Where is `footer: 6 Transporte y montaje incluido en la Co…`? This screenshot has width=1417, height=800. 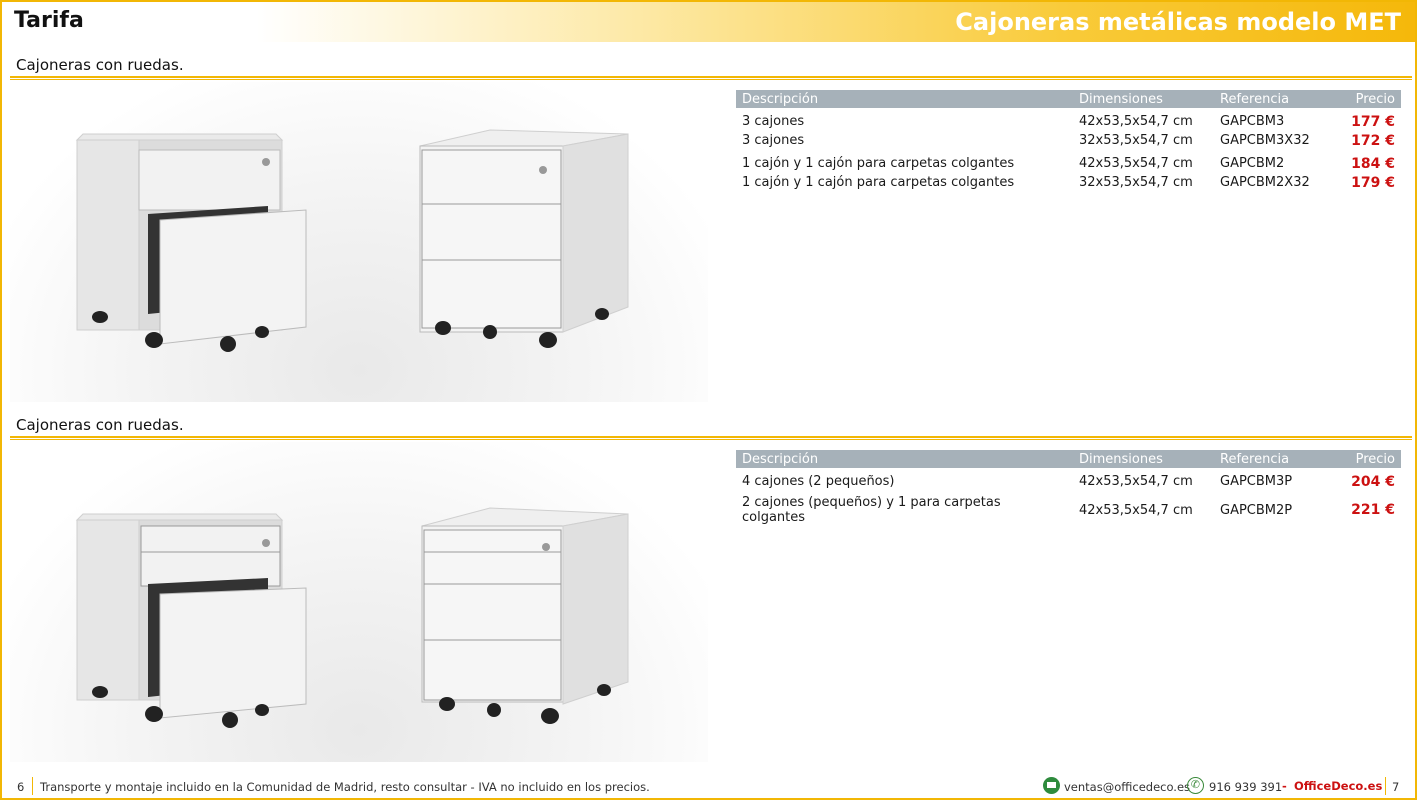
footer: 6 Transporte y montaje incluido en la Co… is located at coordinates (708, 786).